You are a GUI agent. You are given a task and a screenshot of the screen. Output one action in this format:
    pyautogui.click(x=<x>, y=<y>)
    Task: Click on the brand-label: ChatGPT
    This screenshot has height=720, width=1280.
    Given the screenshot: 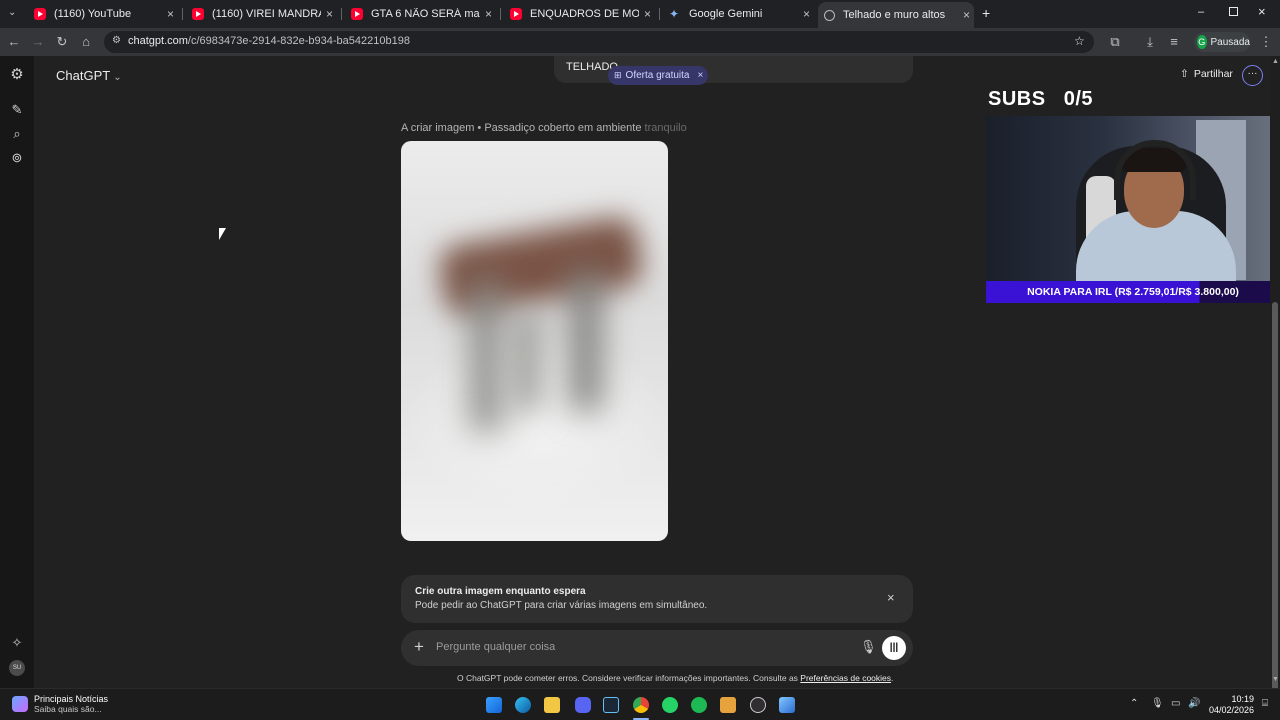 What is the action you would take?
    pyautogui.click(x=83, y=75)
    